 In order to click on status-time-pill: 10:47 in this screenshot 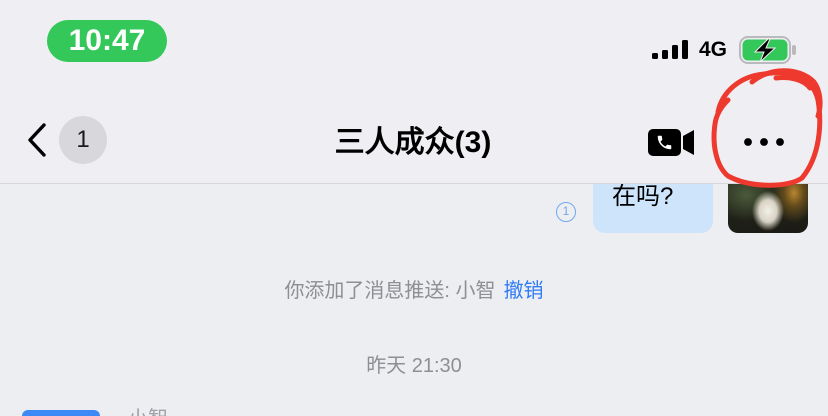, I will do `click(107, 41)`.